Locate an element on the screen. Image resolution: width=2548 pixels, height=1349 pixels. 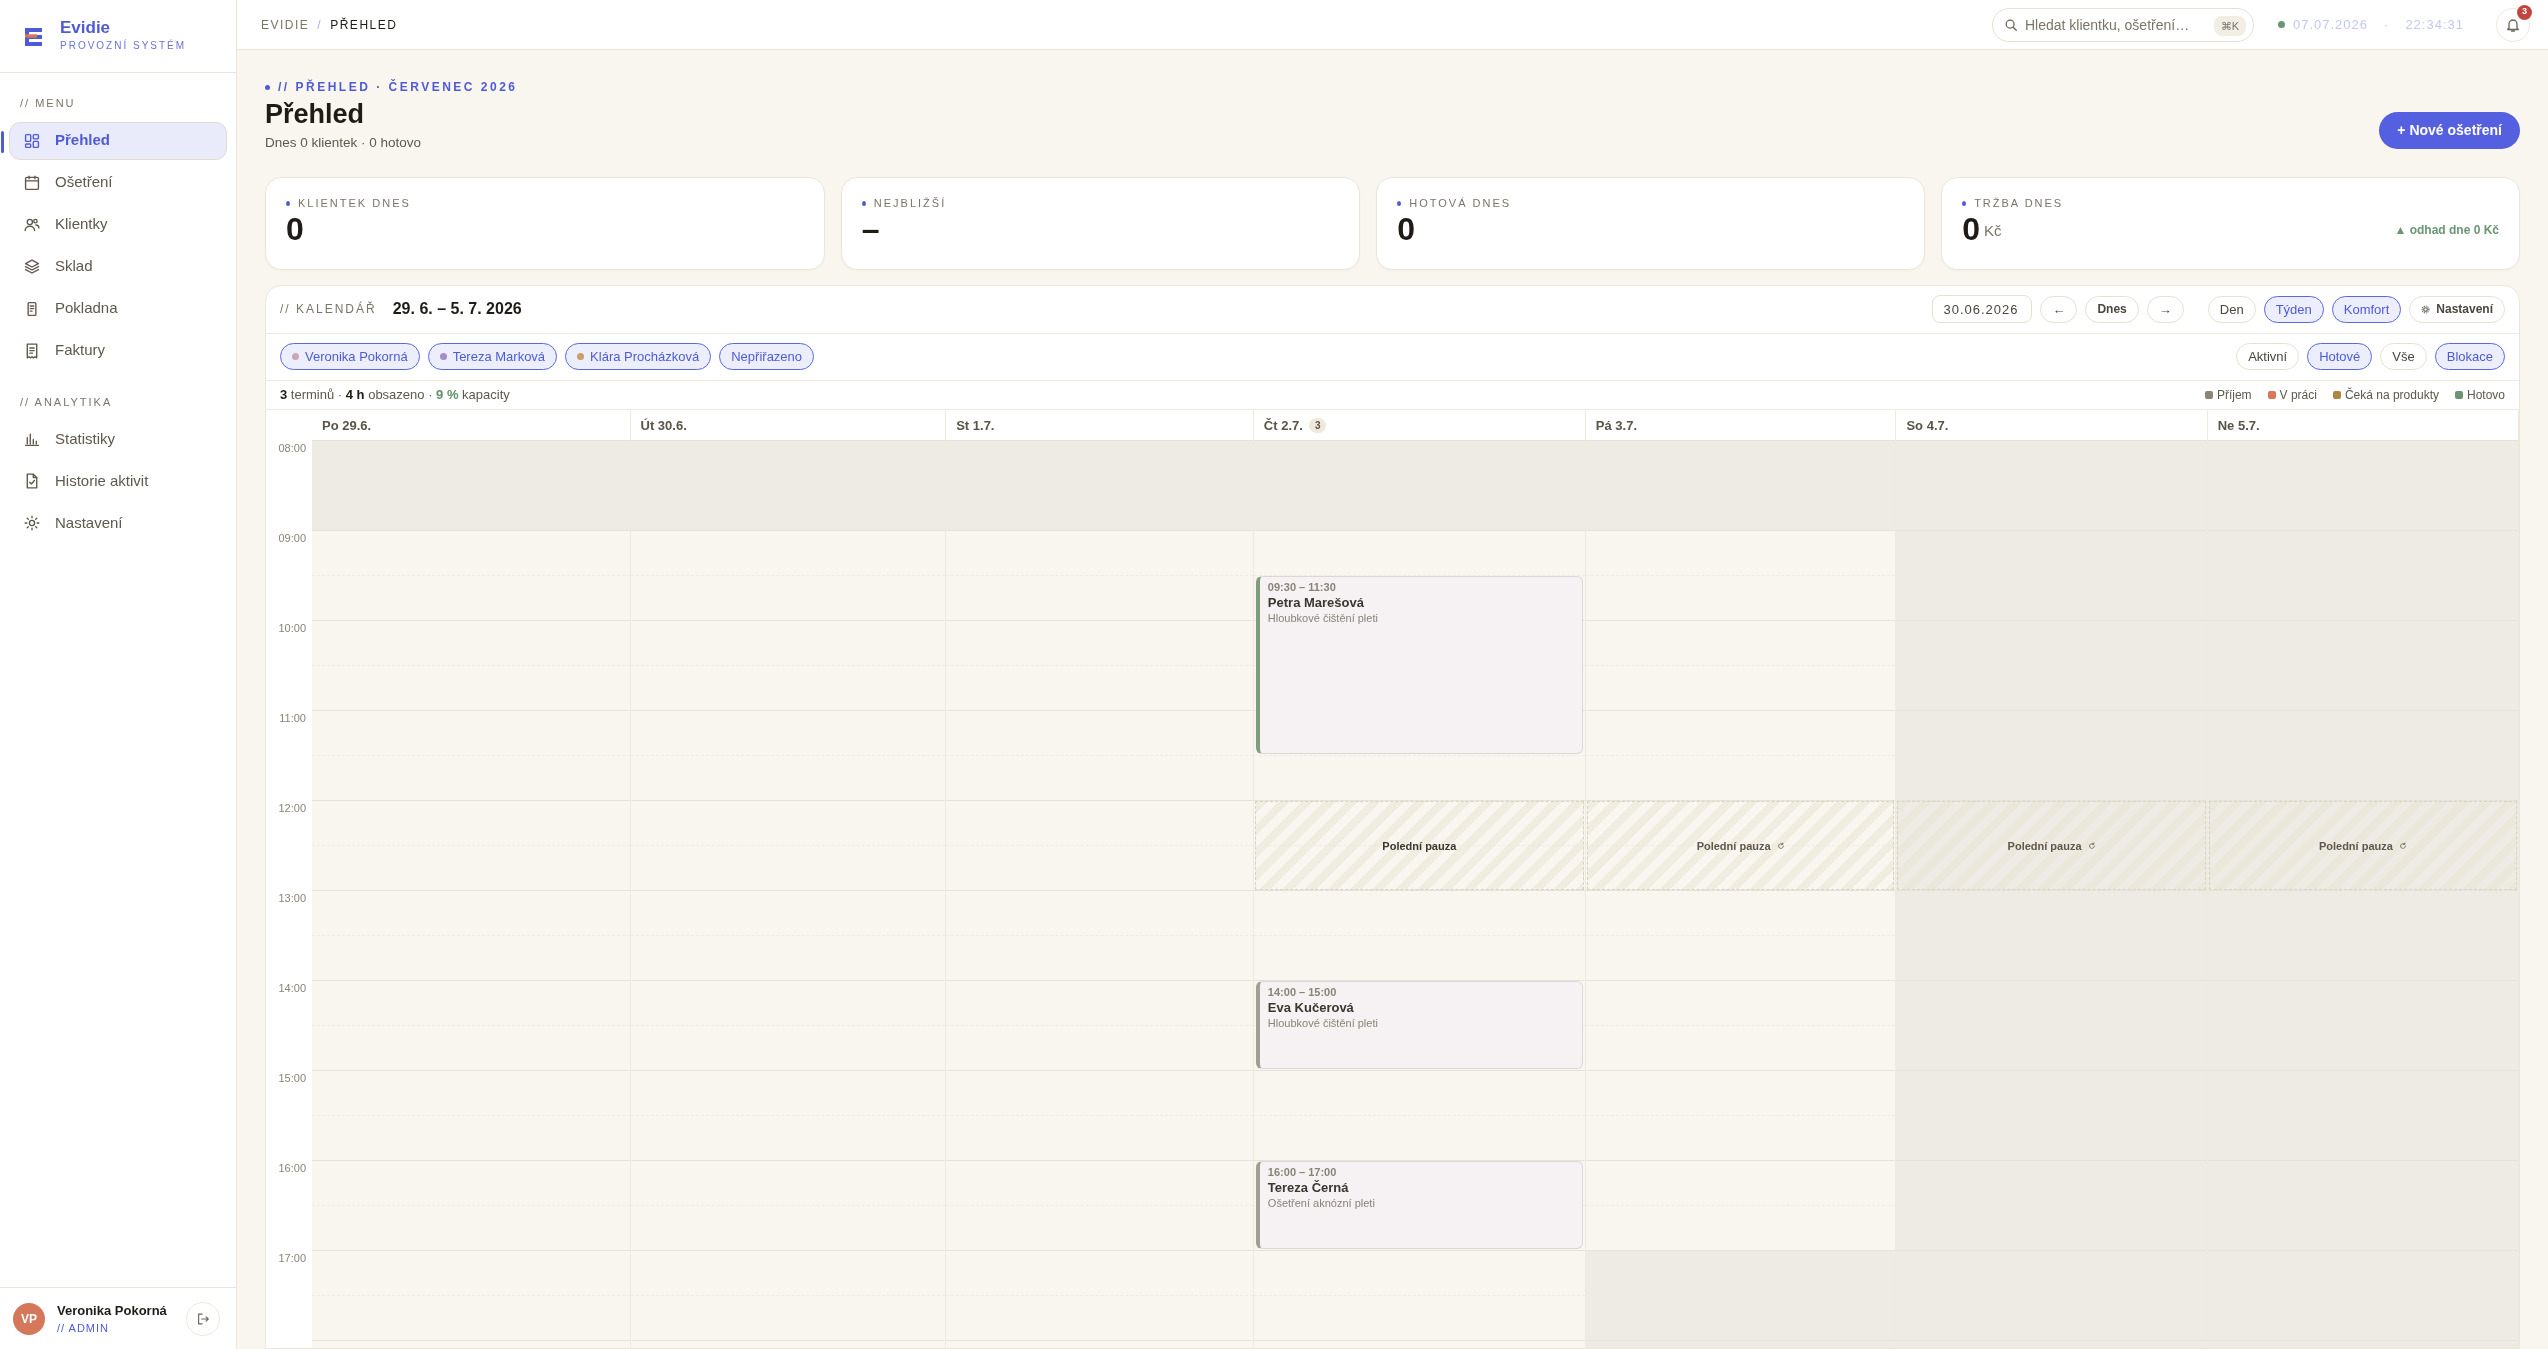
status-filter-chip: Aktivní is located at coordinates (2268, 357).